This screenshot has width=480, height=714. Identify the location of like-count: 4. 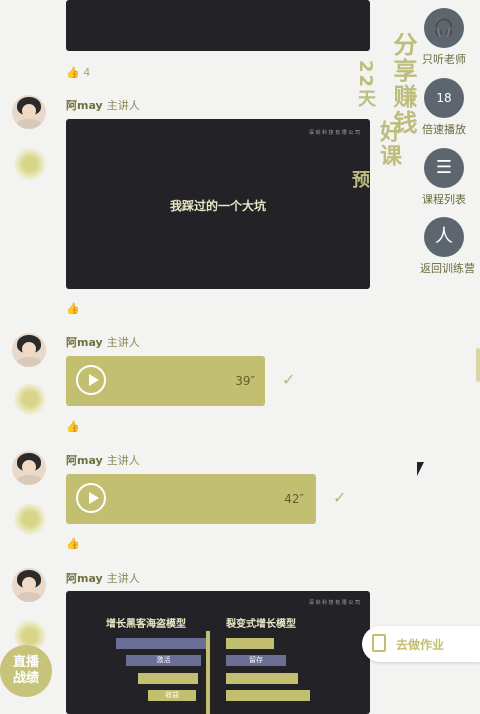
(87, 72).